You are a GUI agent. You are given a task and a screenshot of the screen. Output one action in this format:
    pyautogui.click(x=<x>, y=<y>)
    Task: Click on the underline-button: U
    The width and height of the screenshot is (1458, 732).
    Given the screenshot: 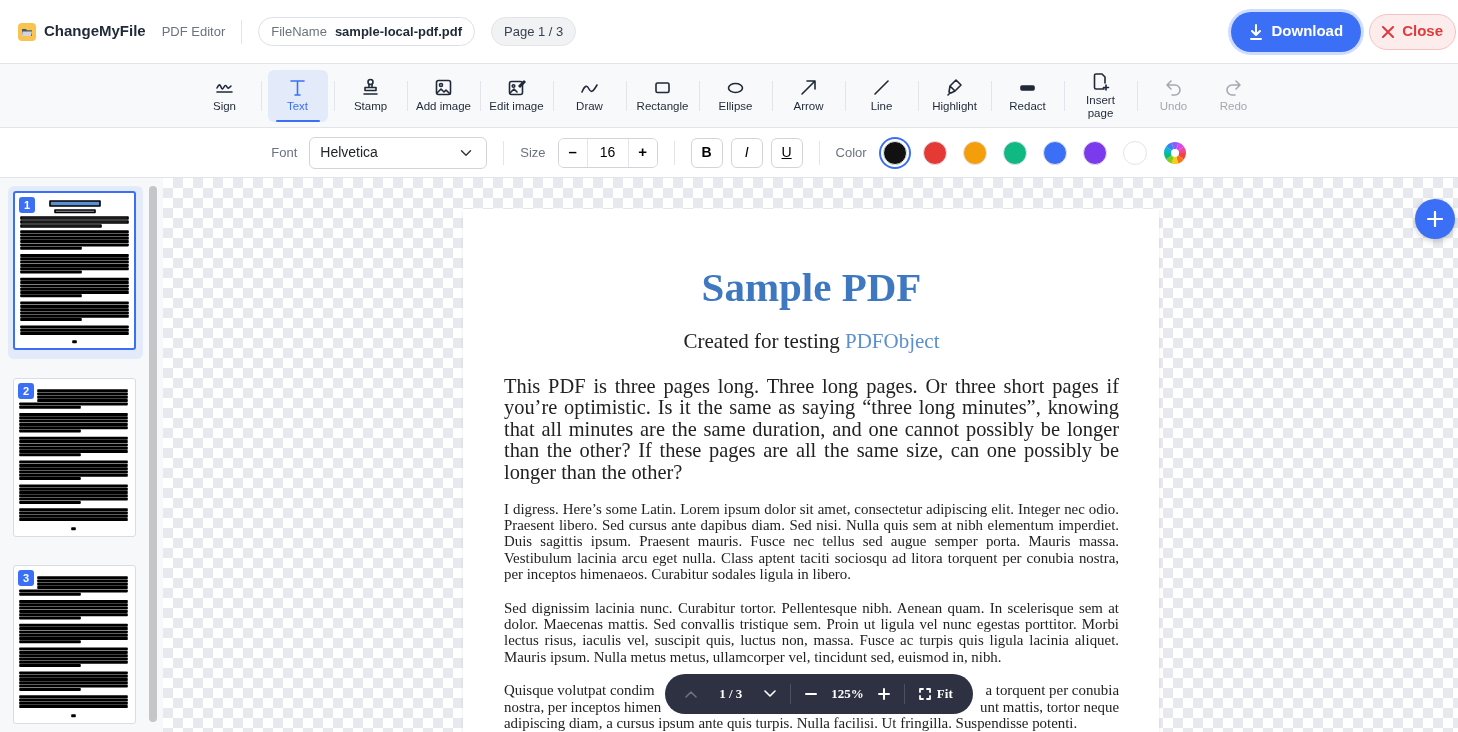 What is the action you would take?
    pyautogui.click(x=786, y=152)
    